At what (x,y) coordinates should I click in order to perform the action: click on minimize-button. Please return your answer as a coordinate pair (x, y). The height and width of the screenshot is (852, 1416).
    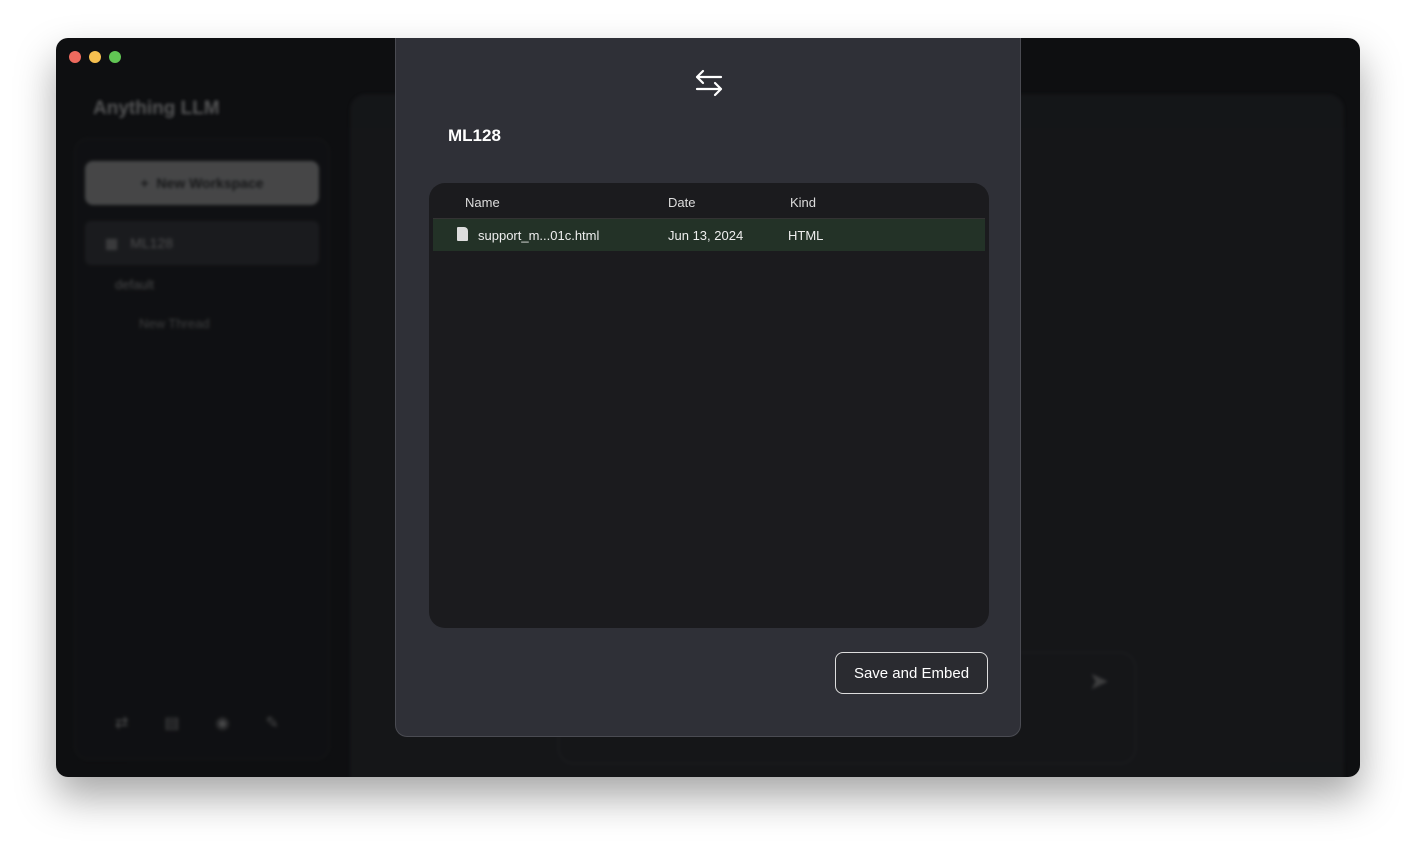
    Looking at the image, I should click on (95, 57).